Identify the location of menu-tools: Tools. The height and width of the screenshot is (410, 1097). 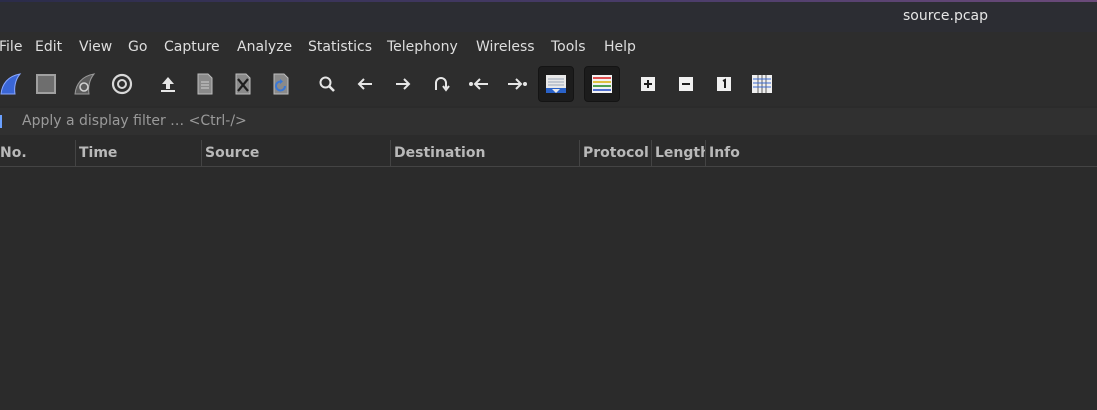
(568, 47).